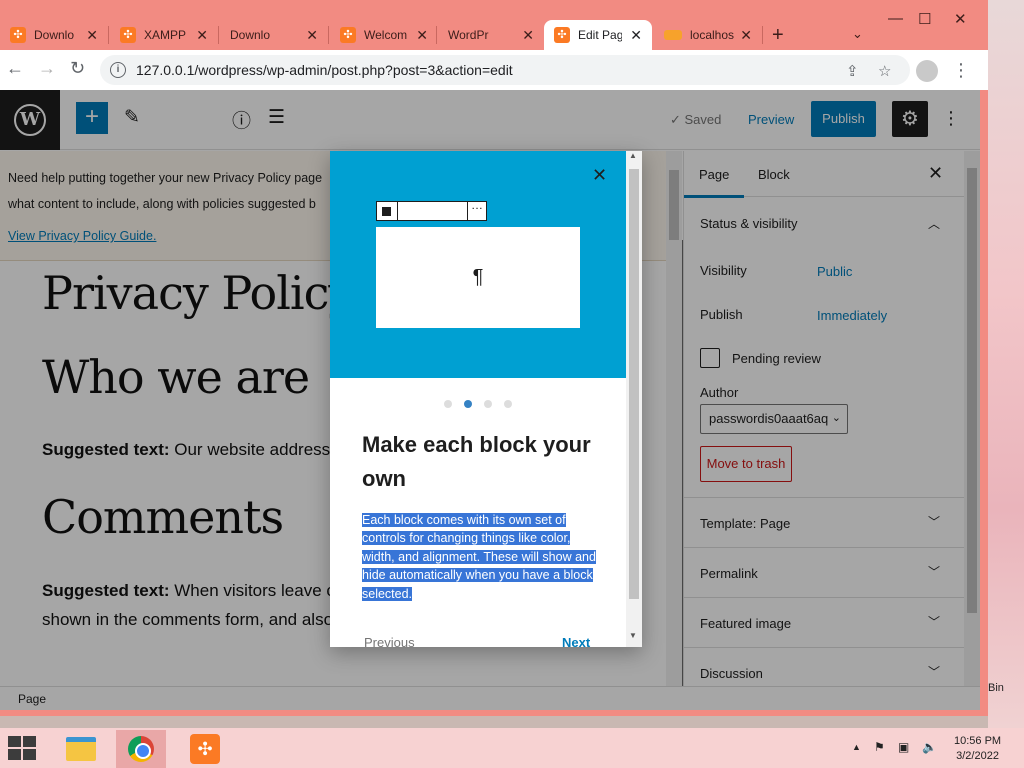  What do you see at coordinates (599, 175) in the screenshot?
I see `close-guide-icon: ✕` at bounding box center [599, 175].